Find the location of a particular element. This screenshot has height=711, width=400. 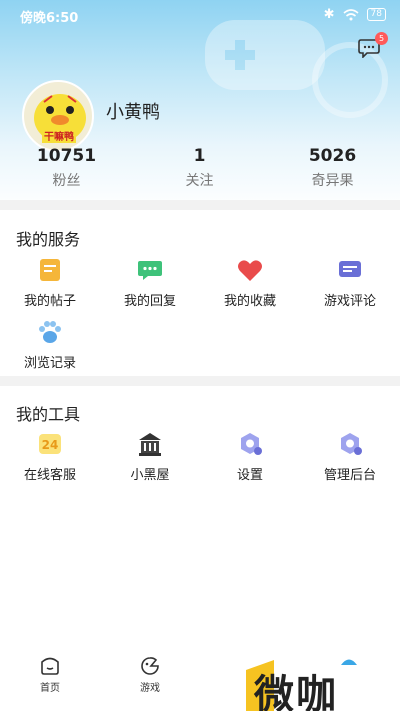

tool-online-service: 24 在线客服 is located at coordinates (50, 456).